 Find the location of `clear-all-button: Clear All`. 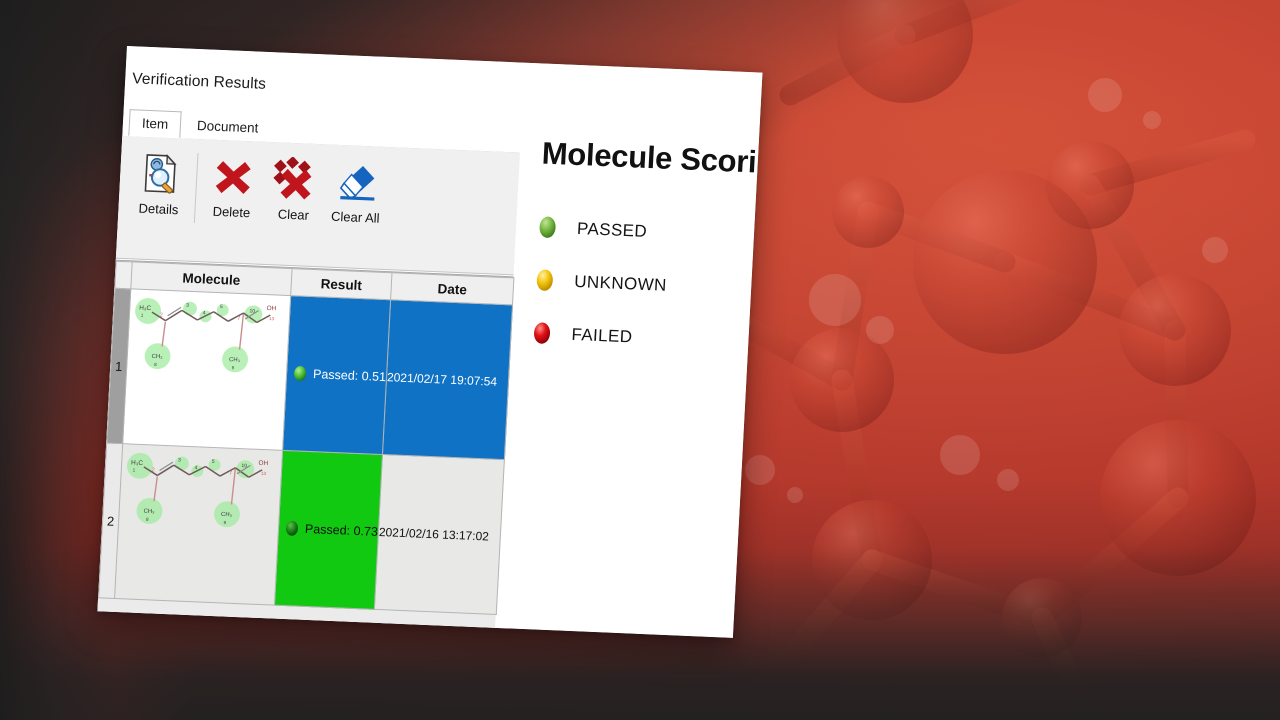

clear-all-button: Clear All is located at coordinates (357, 189).